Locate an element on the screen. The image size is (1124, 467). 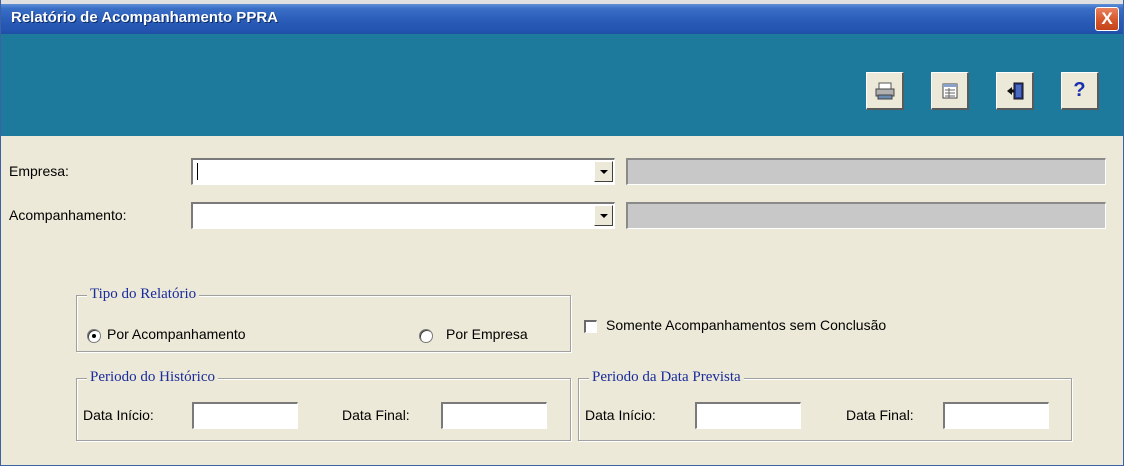
prevista-data-final-label: Data Final: is located at coordinates (880, 415).